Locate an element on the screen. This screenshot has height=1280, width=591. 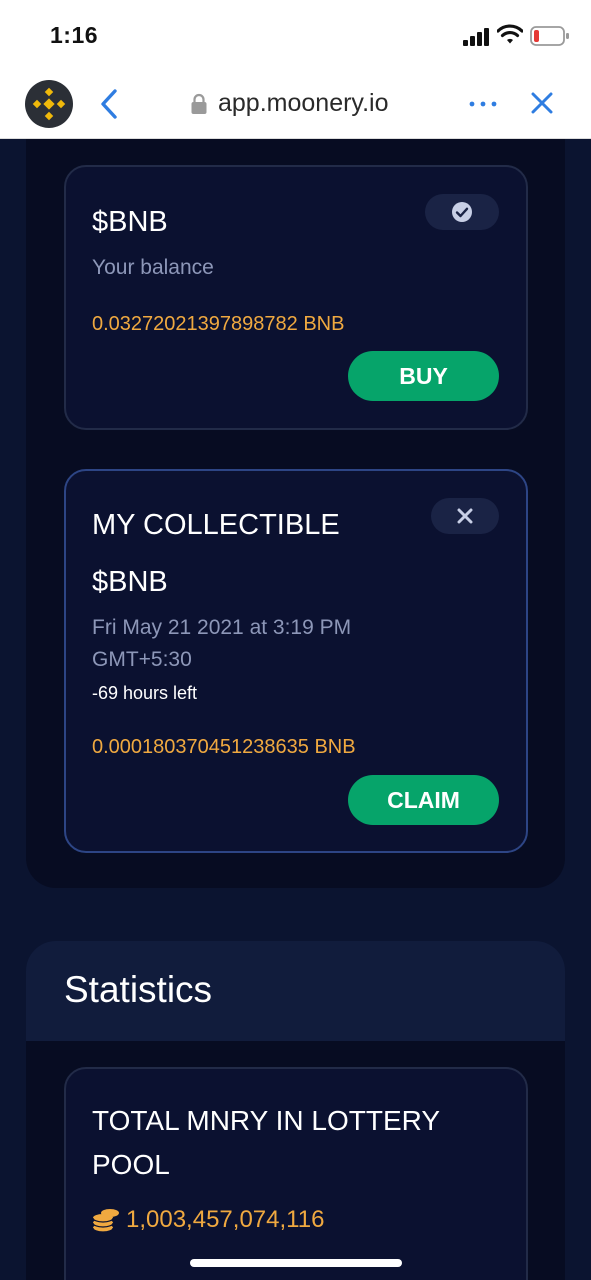
lottery-pool-amount: 1,003,457,074,116 is located at coordinates (208, 1220).